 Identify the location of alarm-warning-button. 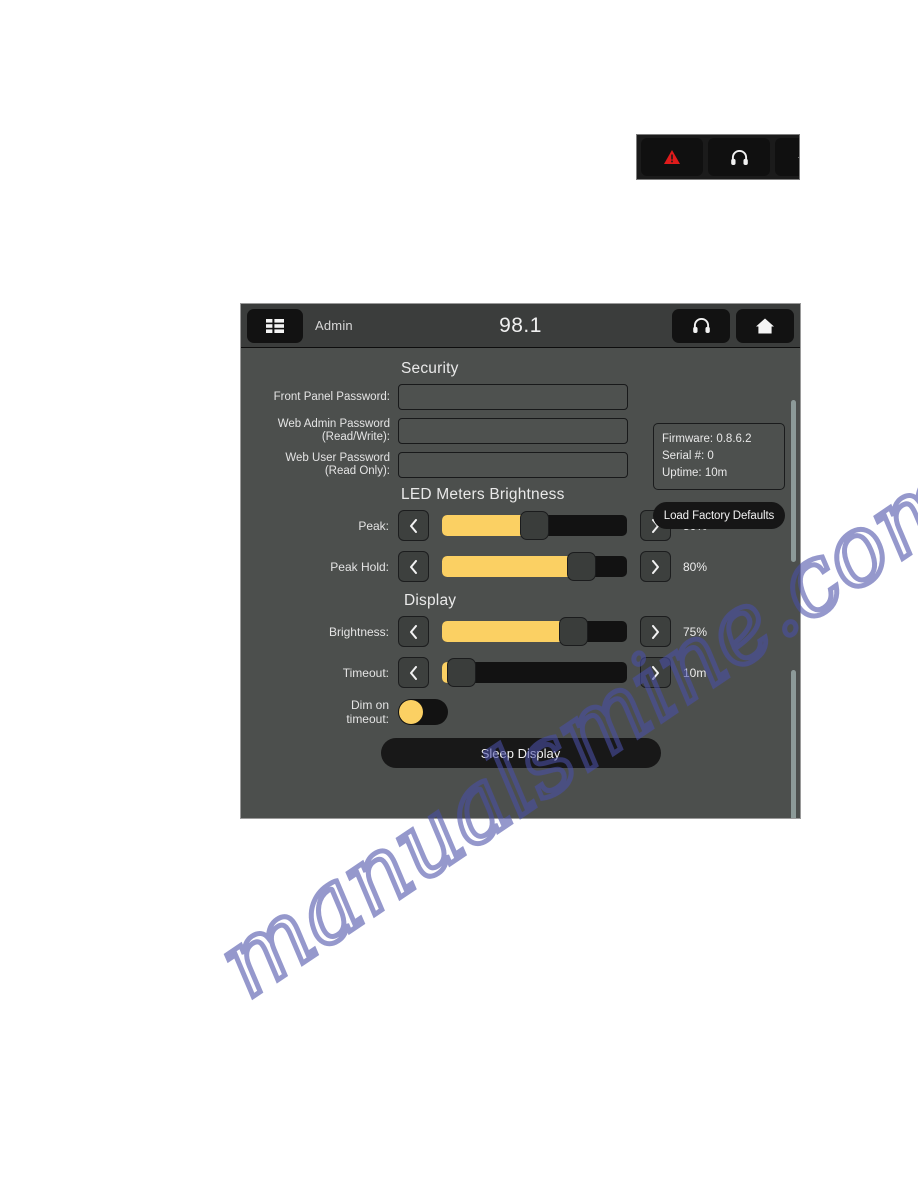
(672, 157).